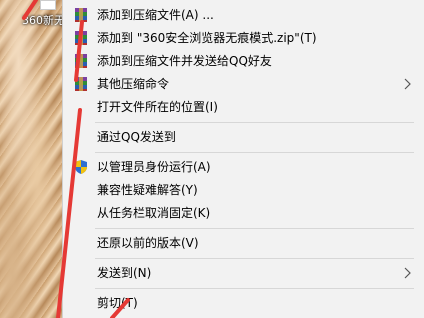 This screenshot has height=318, width=424. I want to click on menu-item-label: 添加到压缩文件并发送给QQ好友, so click(184, 61).